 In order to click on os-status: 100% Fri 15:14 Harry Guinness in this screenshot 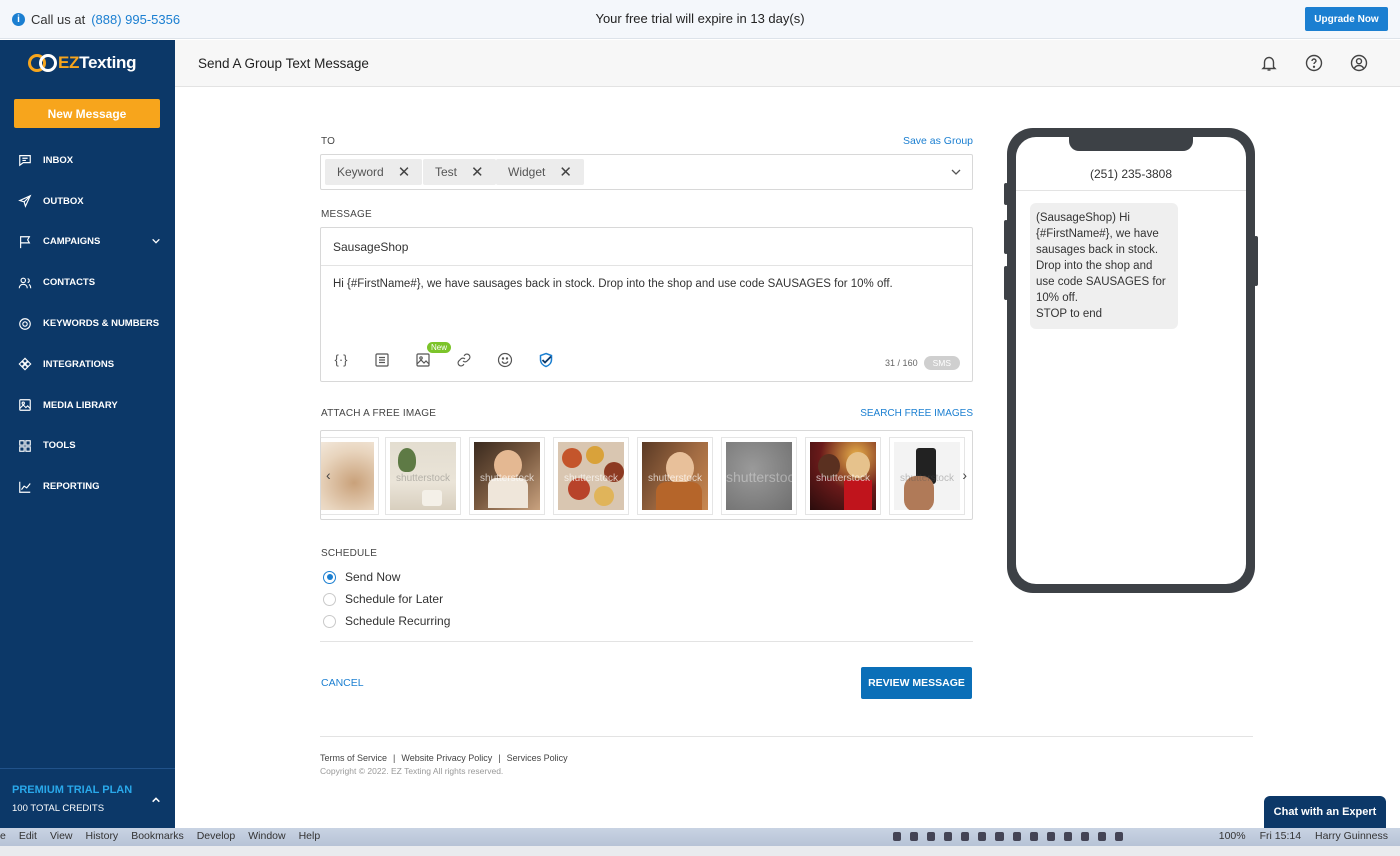, I will do `click(1303, 836)`.